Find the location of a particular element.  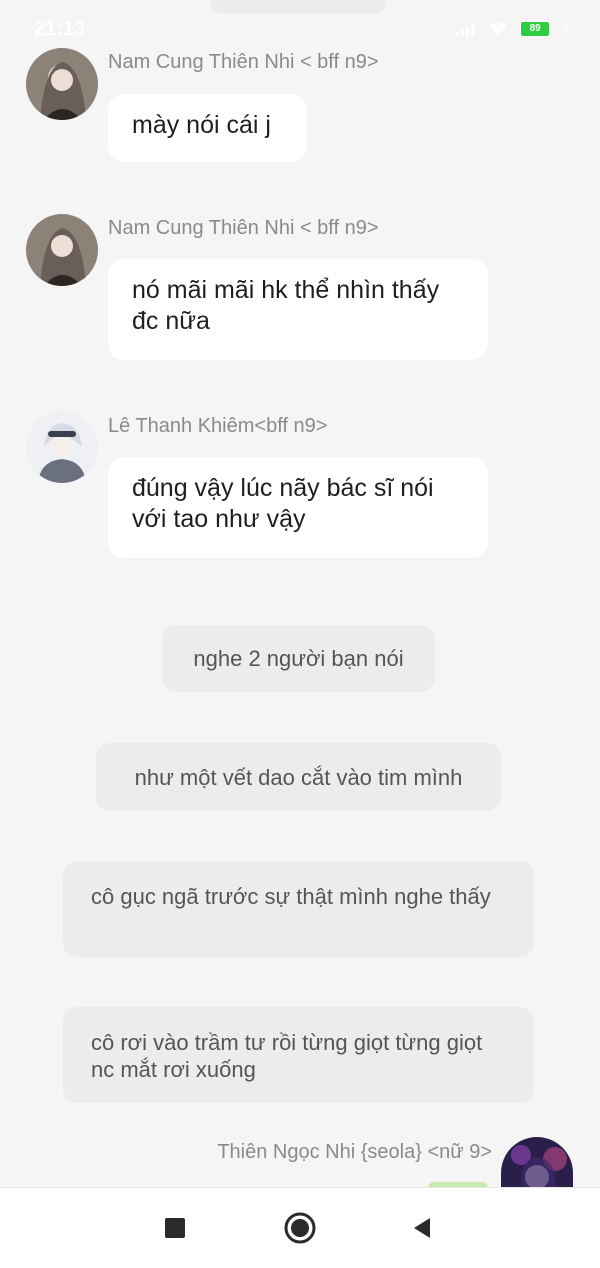

circle-icon is located at coordinates (300, 1228).